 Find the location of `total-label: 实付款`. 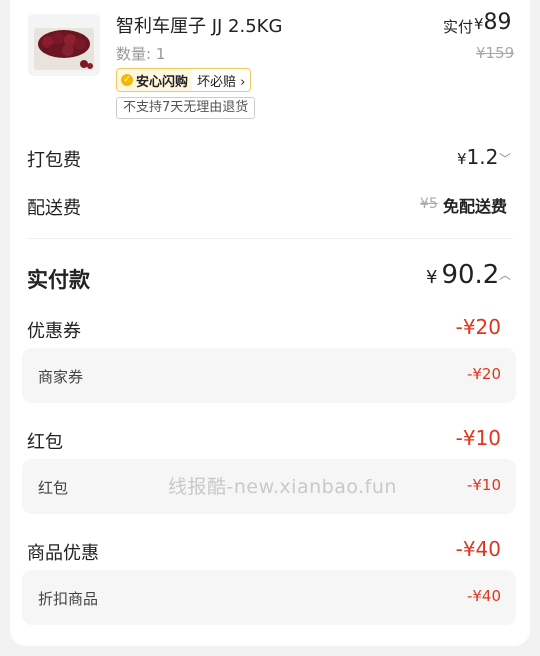

total-label: 实付款 is located at coordinates (58, 280).